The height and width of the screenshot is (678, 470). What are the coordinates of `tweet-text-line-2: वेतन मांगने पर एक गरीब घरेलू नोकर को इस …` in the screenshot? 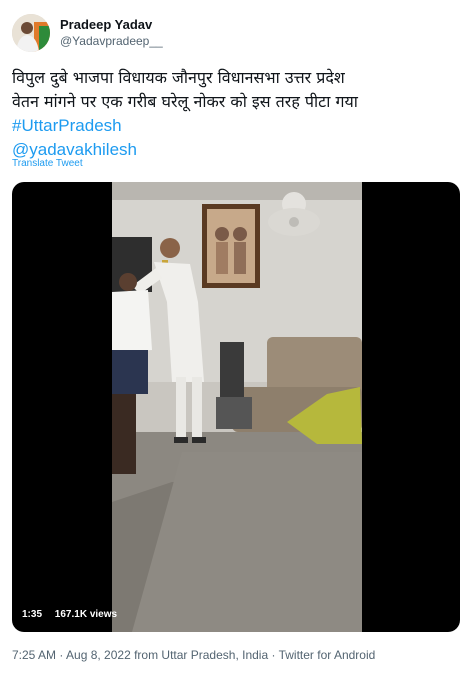 It's located at (185, 101).